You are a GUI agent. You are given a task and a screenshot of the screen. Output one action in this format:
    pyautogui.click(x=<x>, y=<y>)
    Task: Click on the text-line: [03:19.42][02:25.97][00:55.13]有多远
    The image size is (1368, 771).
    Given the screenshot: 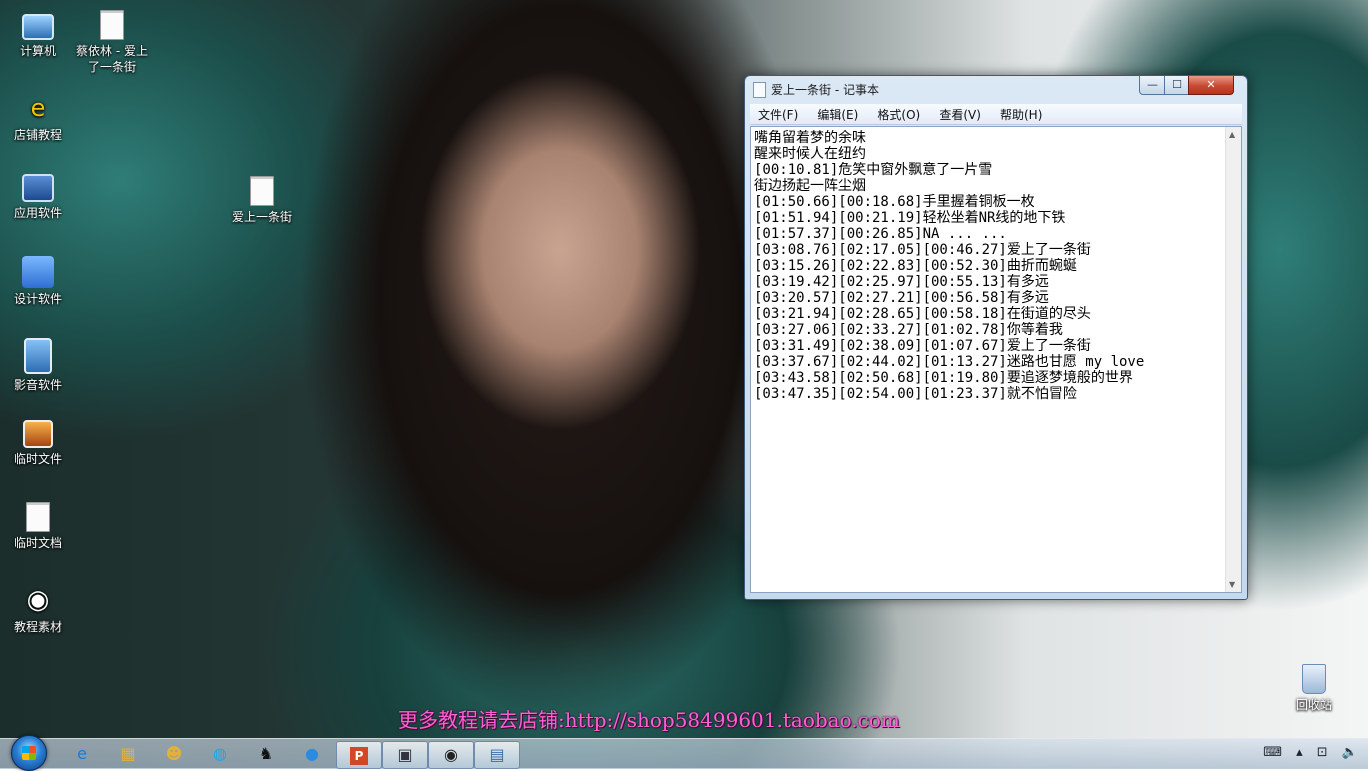 What is the action you would take?
    pyautogui.click(x=901, y=282)
    